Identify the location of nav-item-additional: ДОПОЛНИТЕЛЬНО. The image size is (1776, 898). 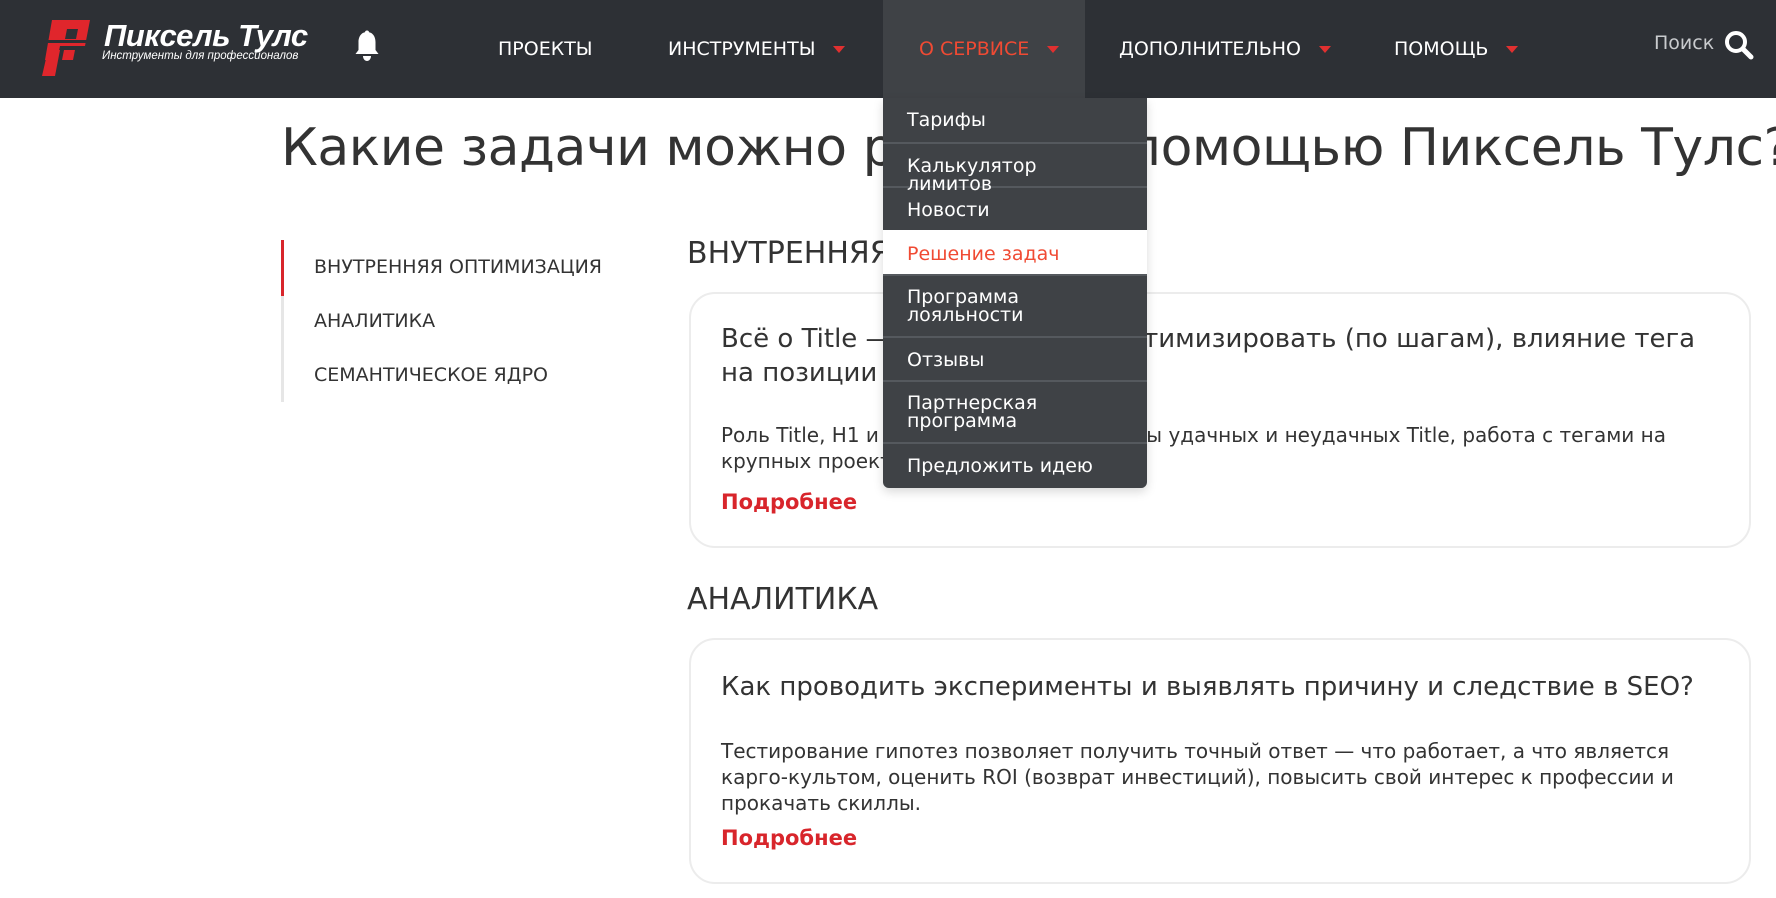
(1229, 49).